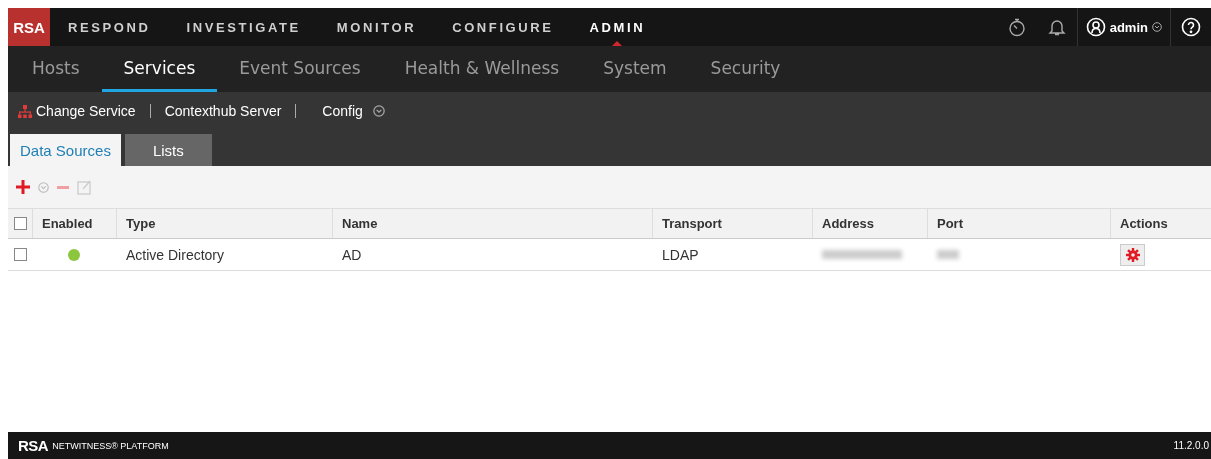 The image size is (1211, 459). I want to click on column-header: Transport, so click(732, 223).